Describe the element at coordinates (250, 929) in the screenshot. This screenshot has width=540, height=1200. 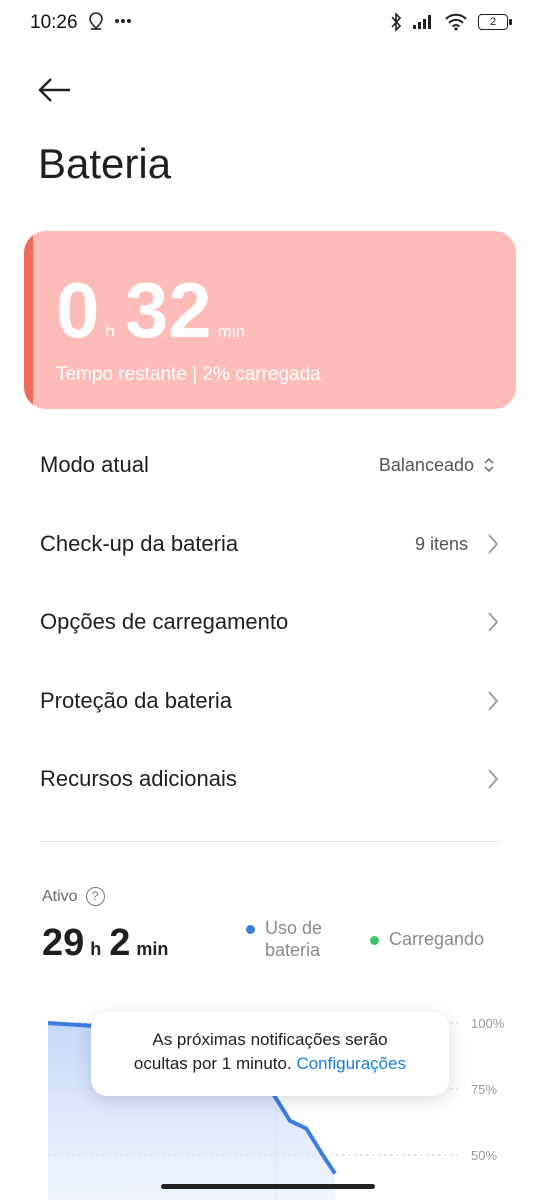
I see `legend-dot-usage` at that location.